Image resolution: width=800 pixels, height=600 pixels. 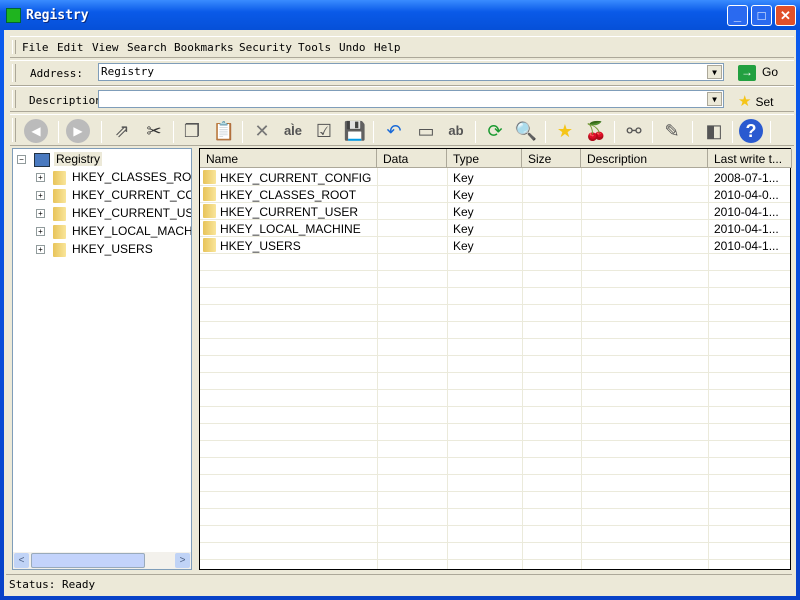 I want to click on find-icon: 🔍, so click(x=526, y=131).